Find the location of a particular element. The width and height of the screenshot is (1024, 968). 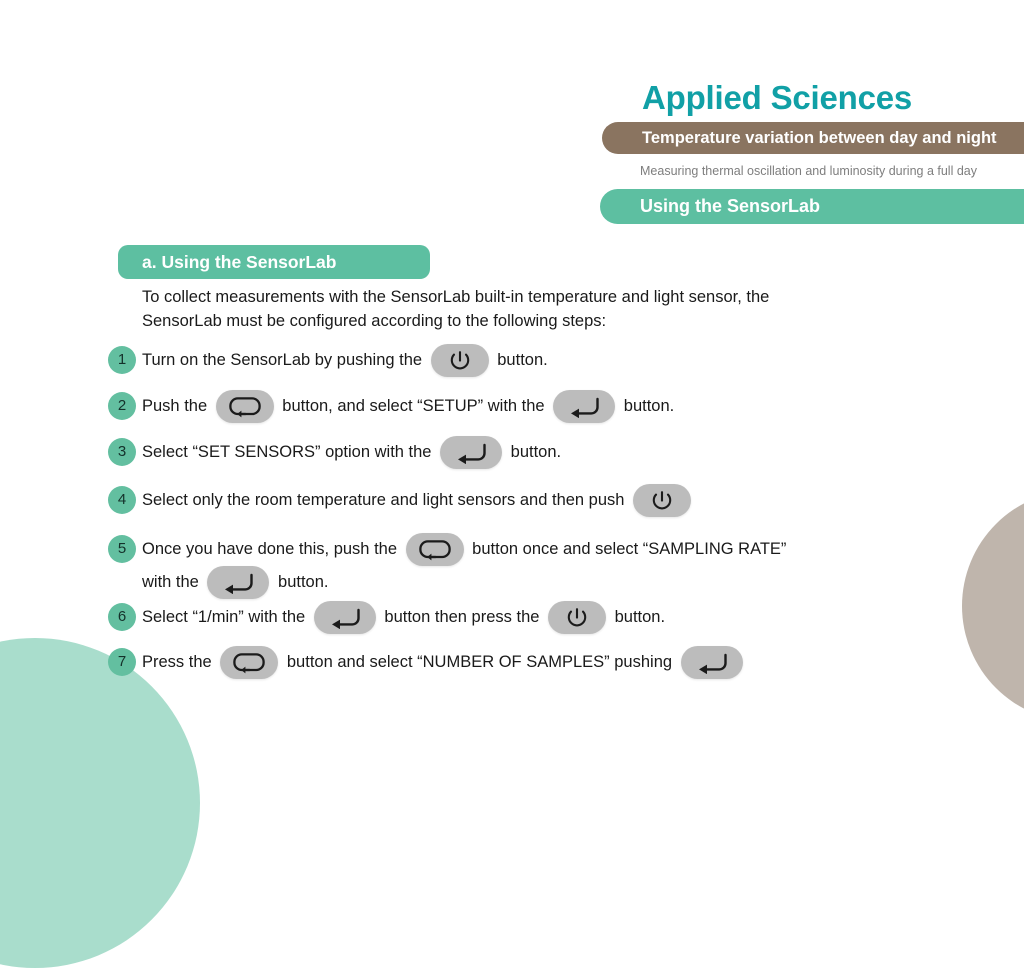

step-number-badge: 7 is located at coordinates (122, 662).